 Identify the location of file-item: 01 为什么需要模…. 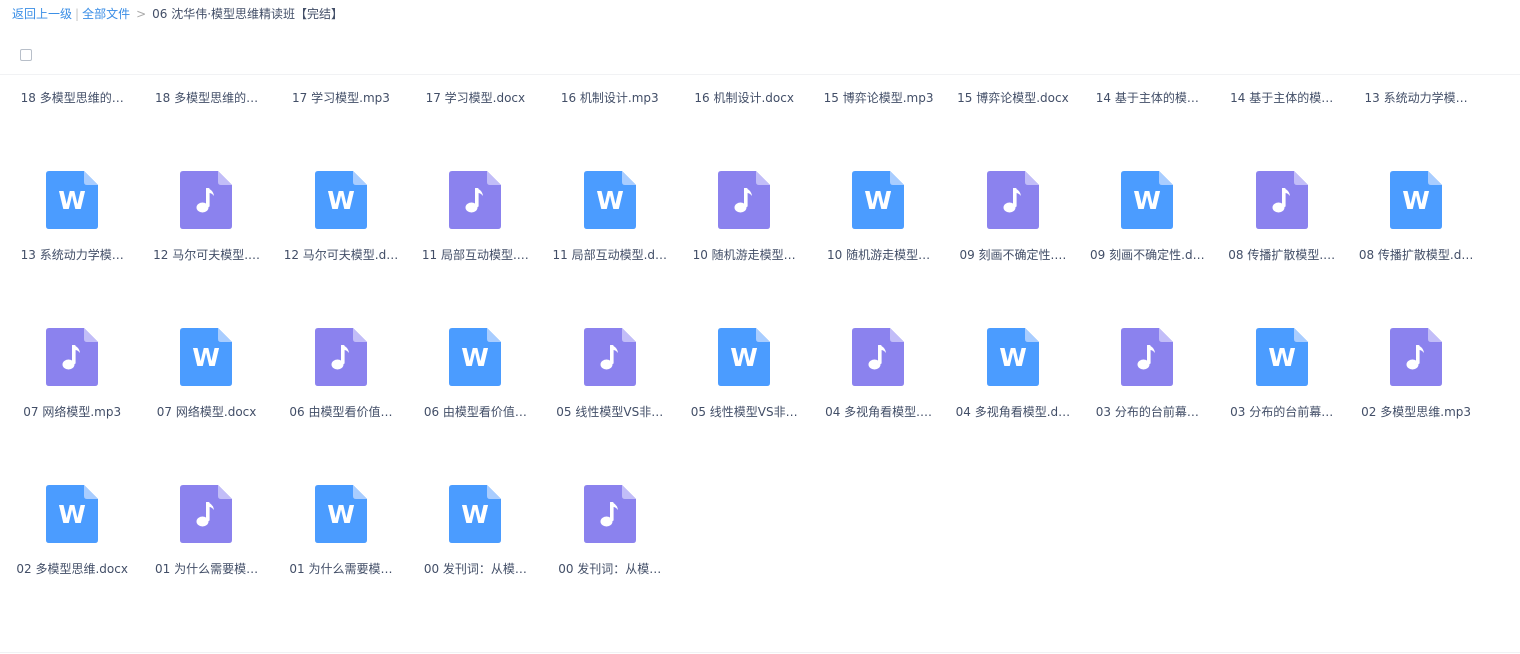
(206, 495).